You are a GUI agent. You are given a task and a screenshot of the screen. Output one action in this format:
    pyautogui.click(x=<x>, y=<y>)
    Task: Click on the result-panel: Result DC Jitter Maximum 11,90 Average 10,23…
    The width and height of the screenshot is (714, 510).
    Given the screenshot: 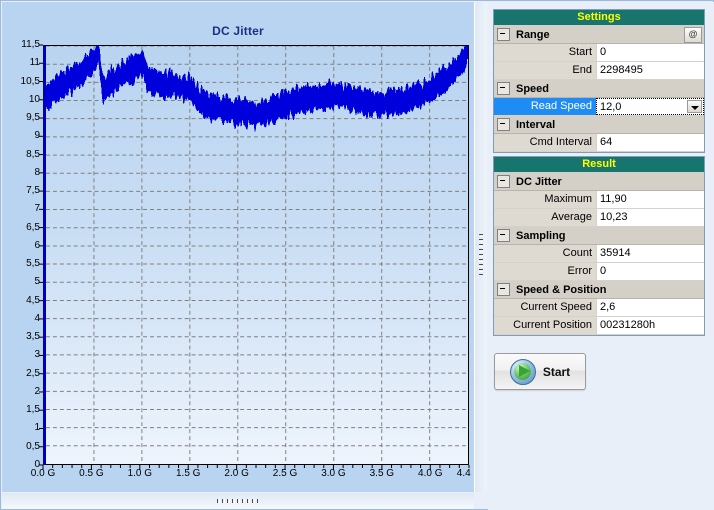 What is the action you would take?
    pyautogui.click(x=599, y=246)
    